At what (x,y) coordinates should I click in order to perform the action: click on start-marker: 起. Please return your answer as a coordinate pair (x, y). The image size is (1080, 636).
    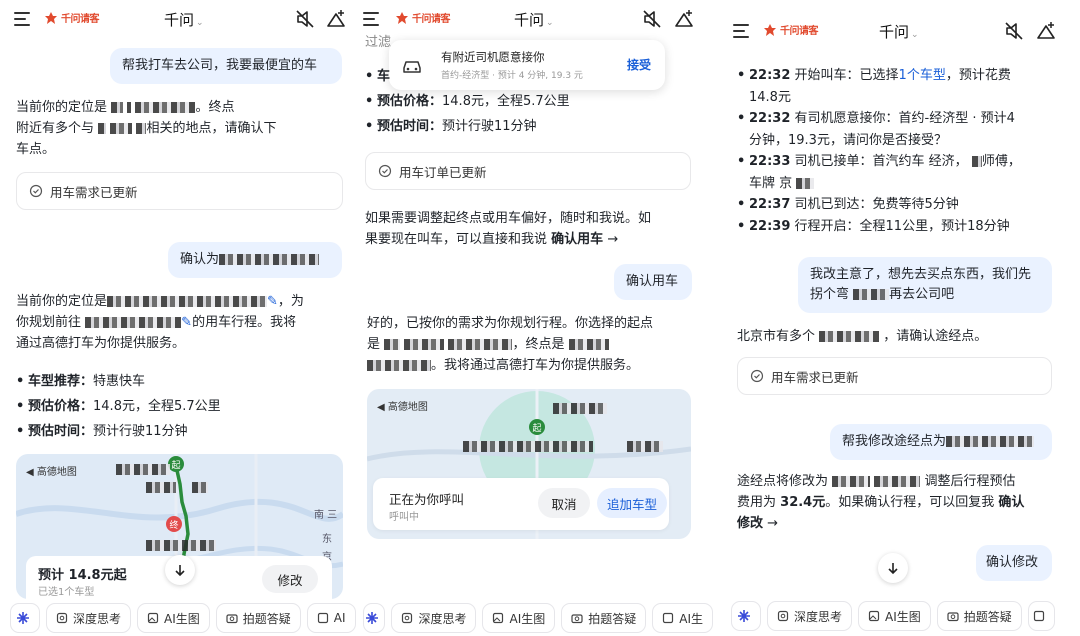
    Looking at the image, I should click on (537, 427).